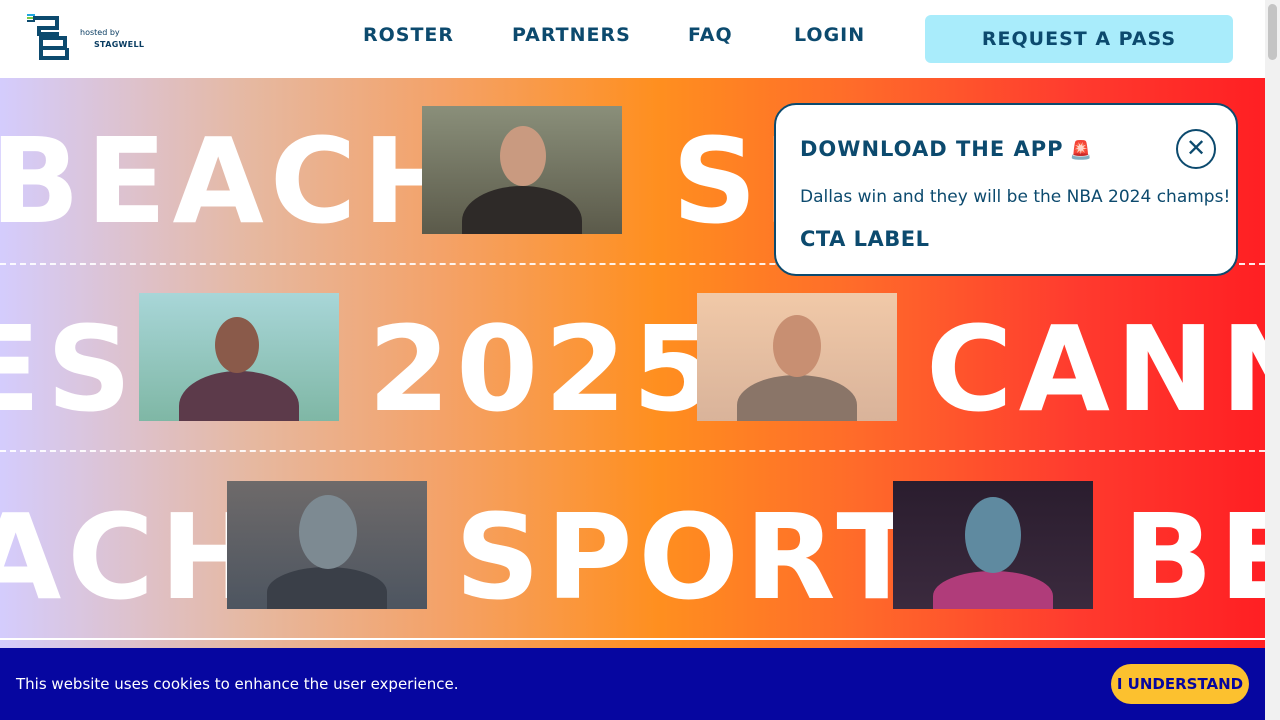 Image resolution: width=1280 pixels, height=720 pixels. I want to click on nav-faq: FAQ, so click(710, 35).